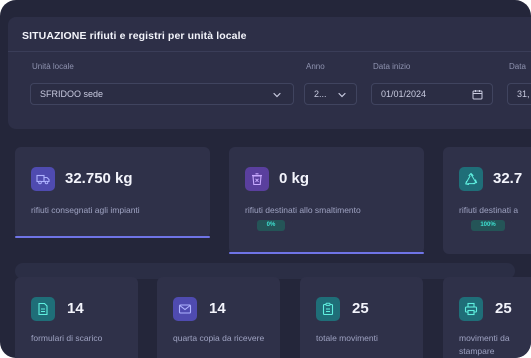 Image resolution: width=531 pixels, height=358 pixels. What do you see at coordinates (76, 317) in the screenshot?
I see `stat-card-formulari: 14 formulari di scarico` at bounding box center [76, 317].